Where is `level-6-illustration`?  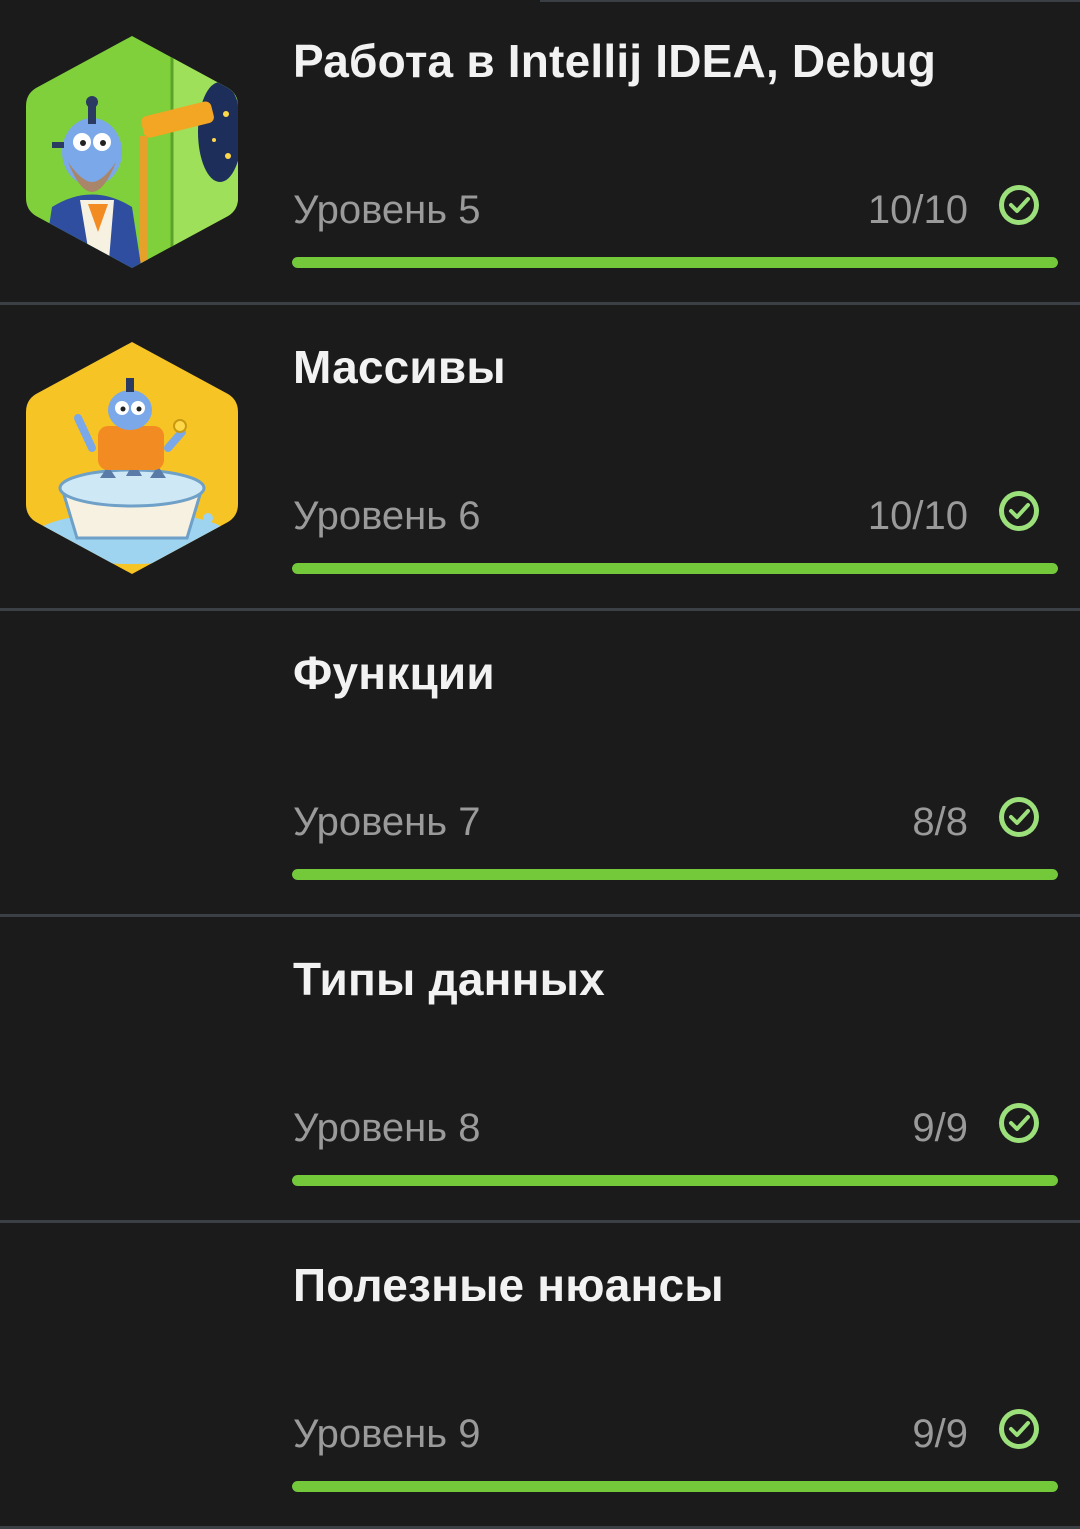
level-6-illustration is located at coordinates (132, 458).